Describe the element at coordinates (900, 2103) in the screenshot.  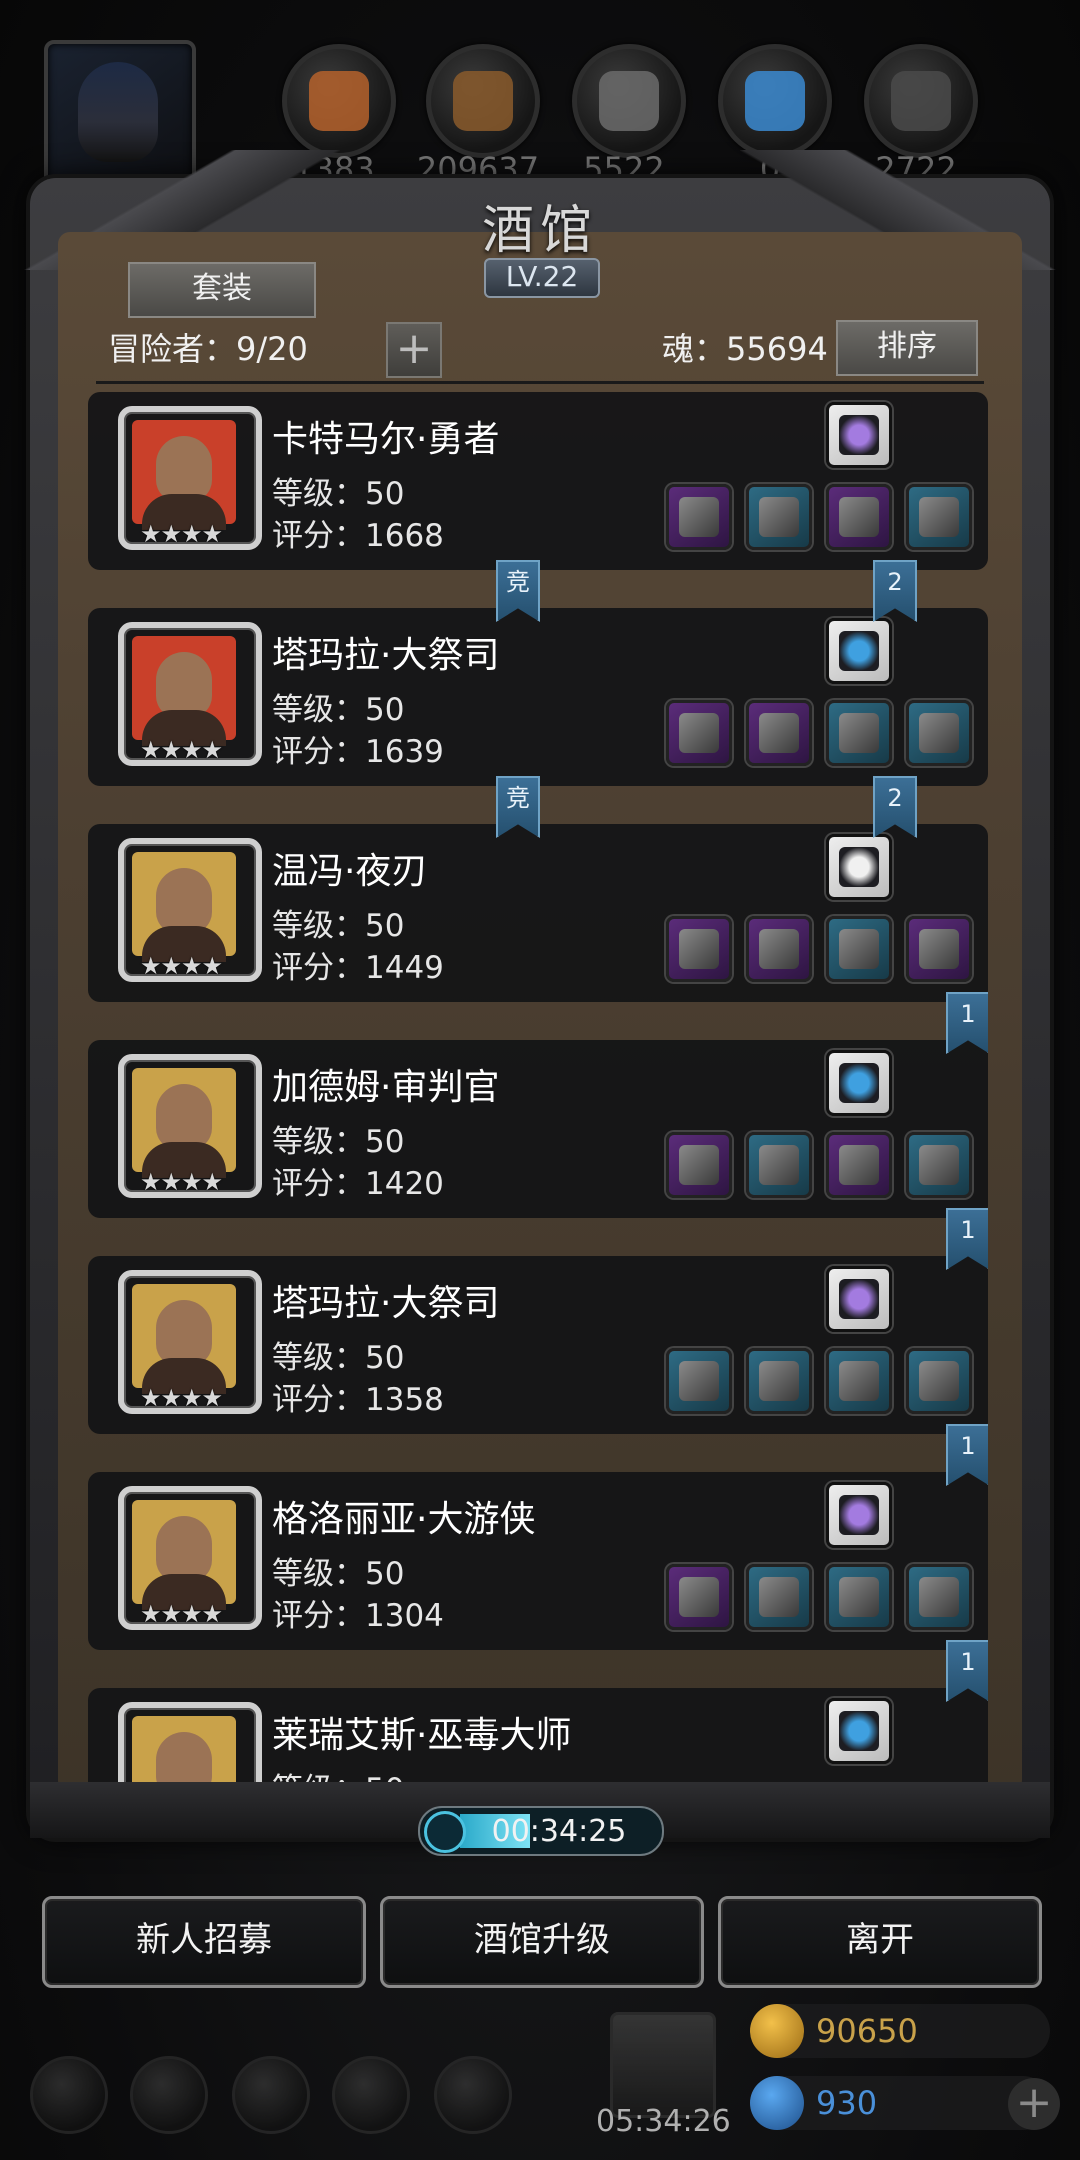
I see `gem-counter: 930` at that location.